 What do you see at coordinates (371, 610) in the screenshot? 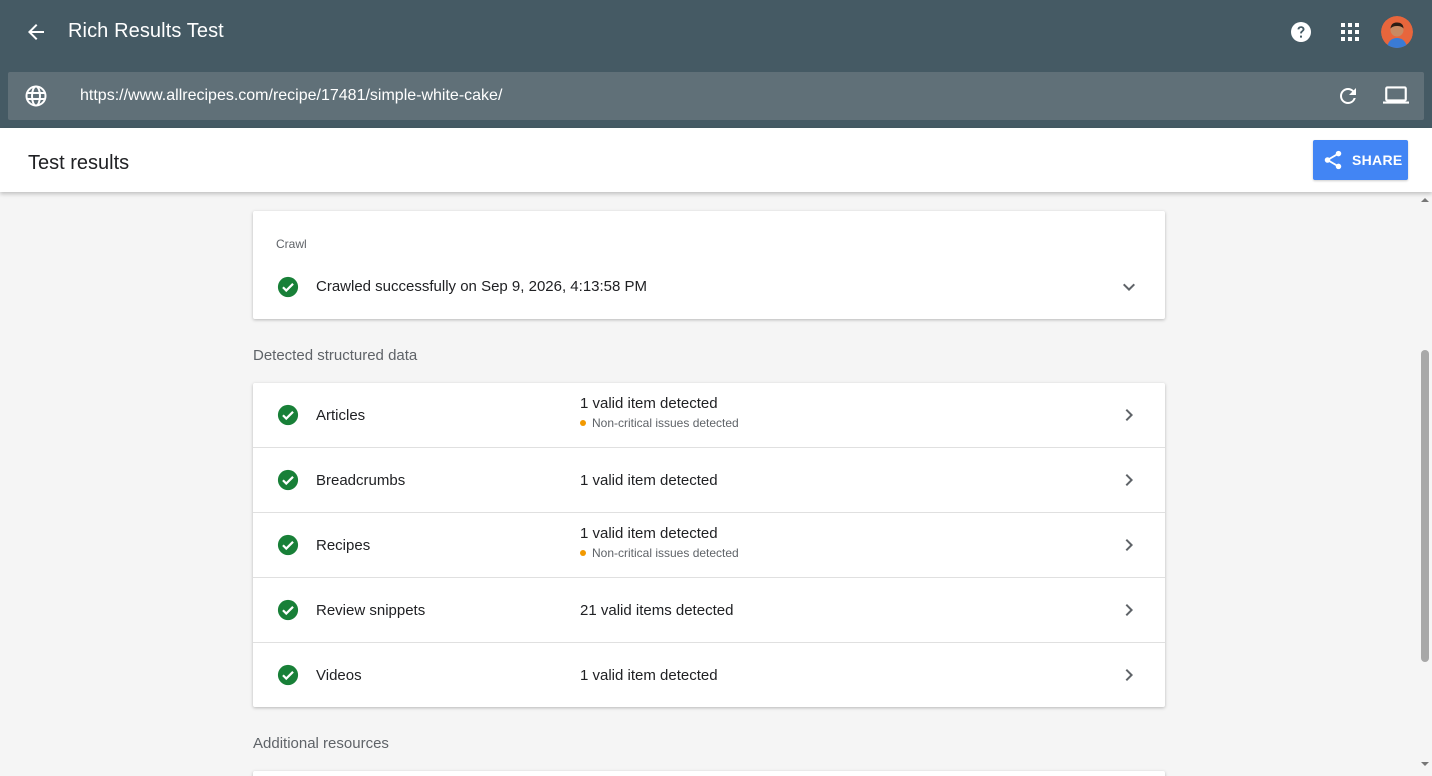
I see `row-name: Review snippets` at bounding box center [371, 610].